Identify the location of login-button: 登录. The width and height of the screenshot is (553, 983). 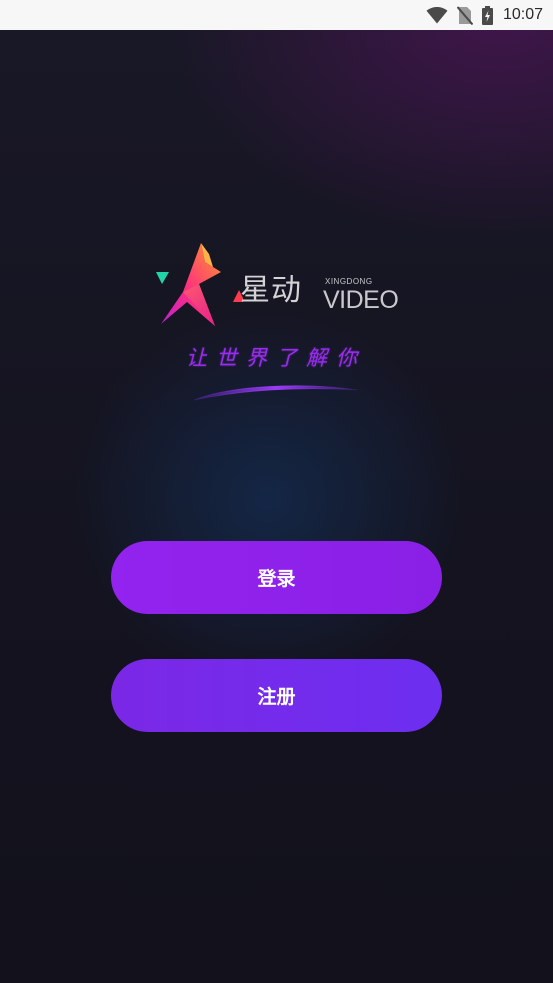
(276, 577).